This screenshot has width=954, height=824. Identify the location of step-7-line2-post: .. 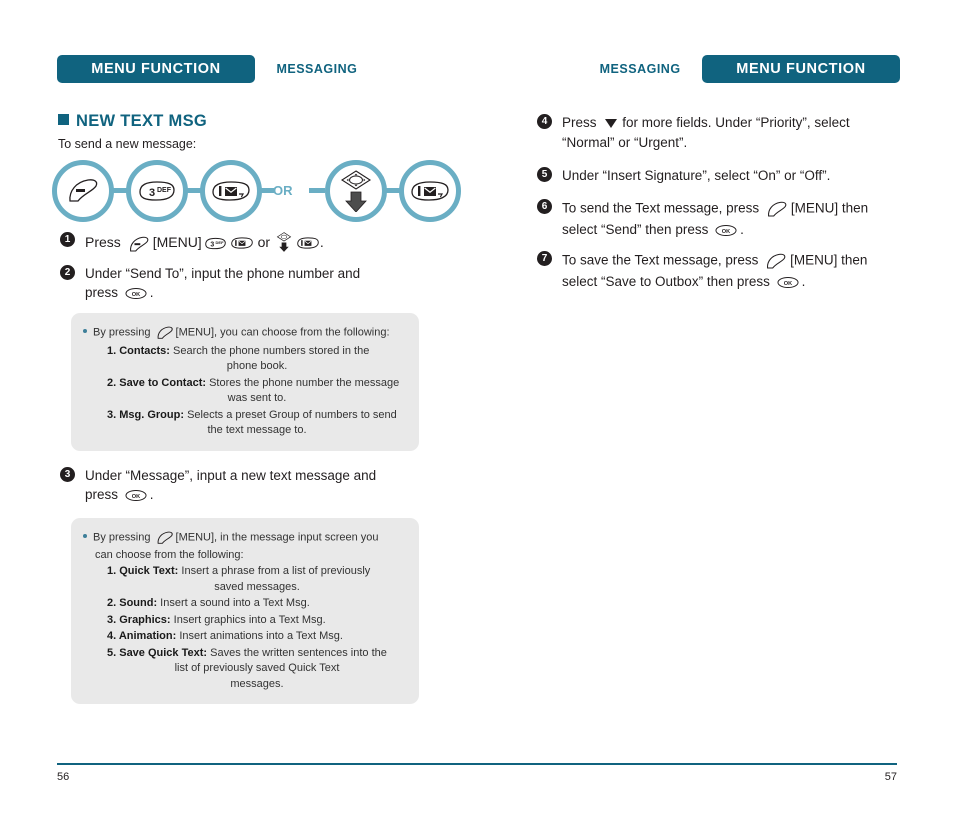
(803, 281).